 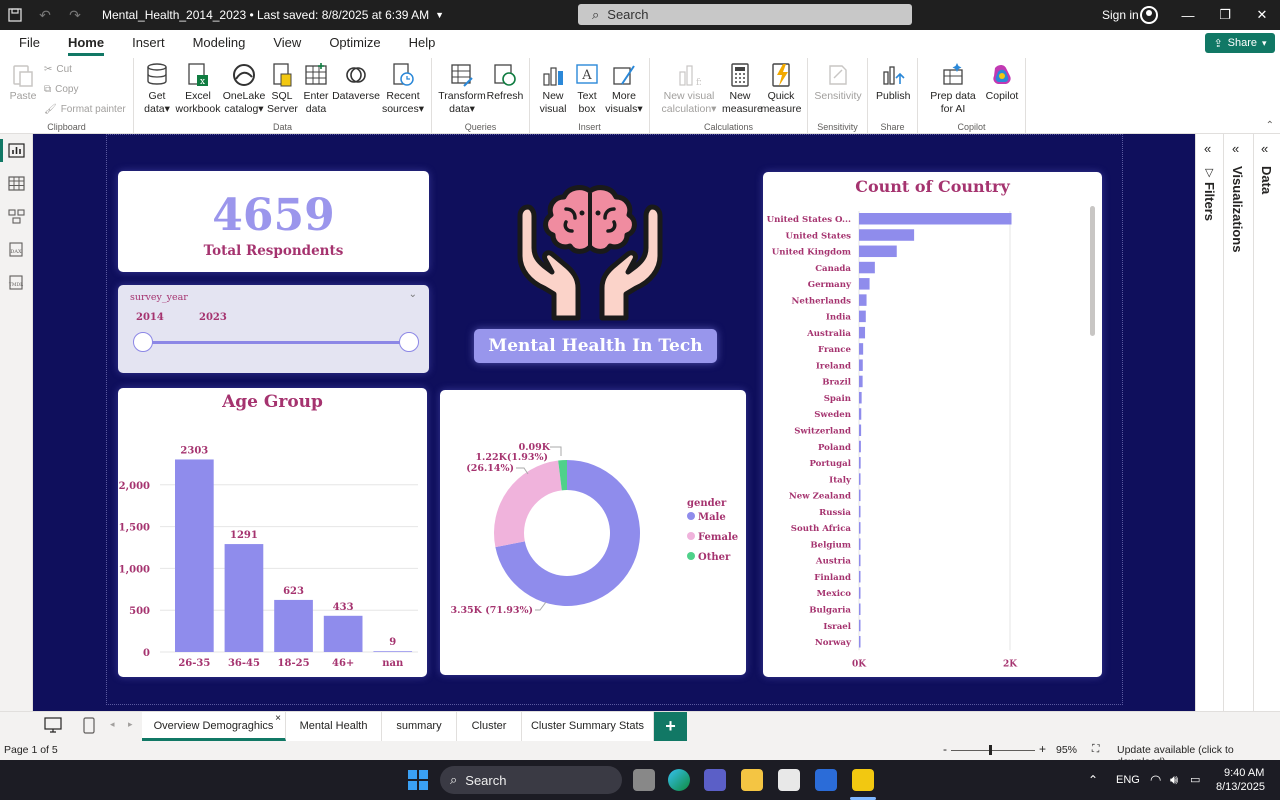 I want to click on dataverse-label: Dataverse, so click(x=356, y=96).